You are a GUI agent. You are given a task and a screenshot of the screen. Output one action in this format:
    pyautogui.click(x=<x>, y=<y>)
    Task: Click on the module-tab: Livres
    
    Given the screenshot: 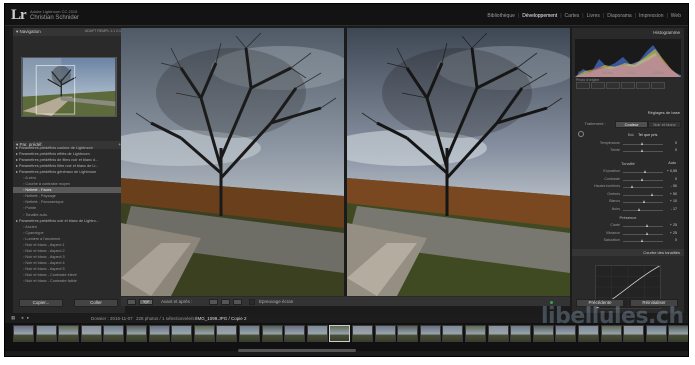 What is the action you would take?
    pyautogui.click(x=593, y=16)
    